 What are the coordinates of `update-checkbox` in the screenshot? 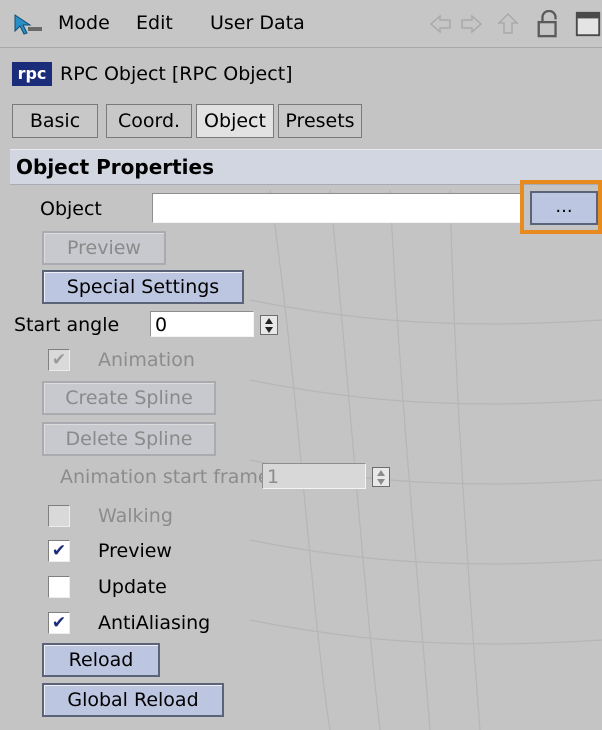 It's located at (59, 587).